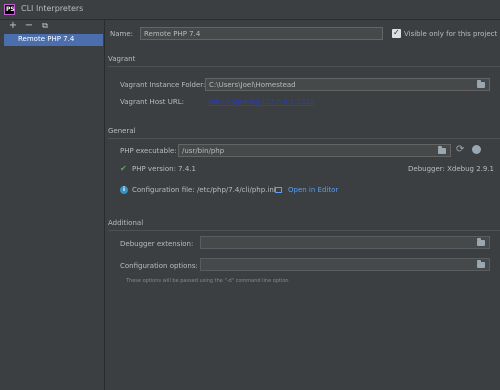 This screenshot has width=500, height=390. Describe the element at coordinates (345, 264) in the screenshot. I see `configuration-options-field` at that location.